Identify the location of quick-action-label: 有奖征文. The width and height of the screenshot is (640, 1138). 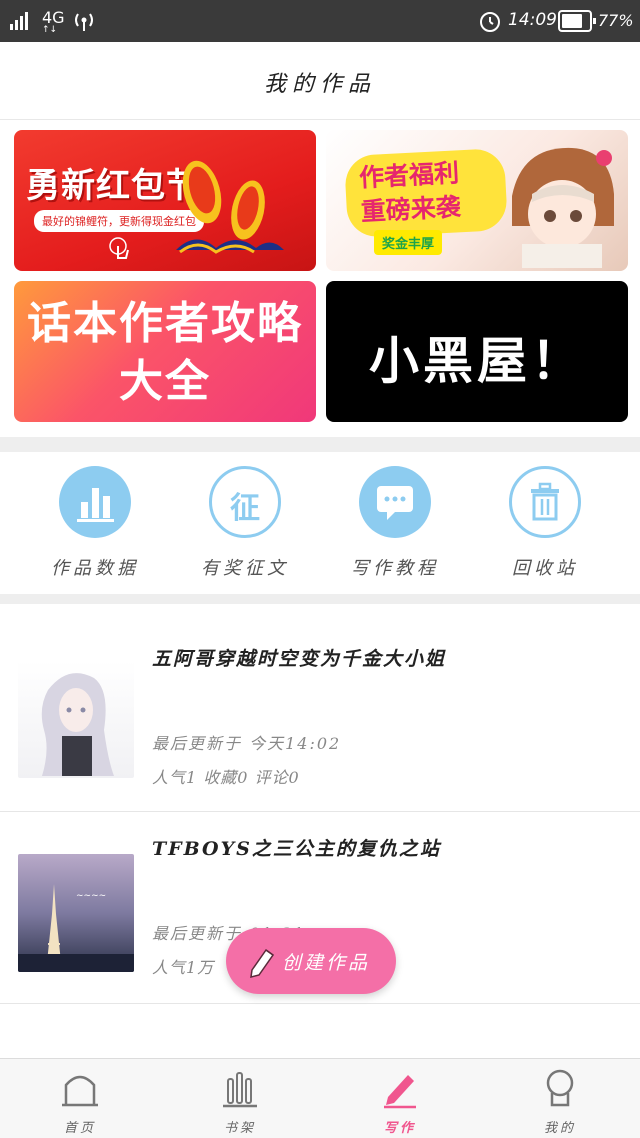
(245, 568).